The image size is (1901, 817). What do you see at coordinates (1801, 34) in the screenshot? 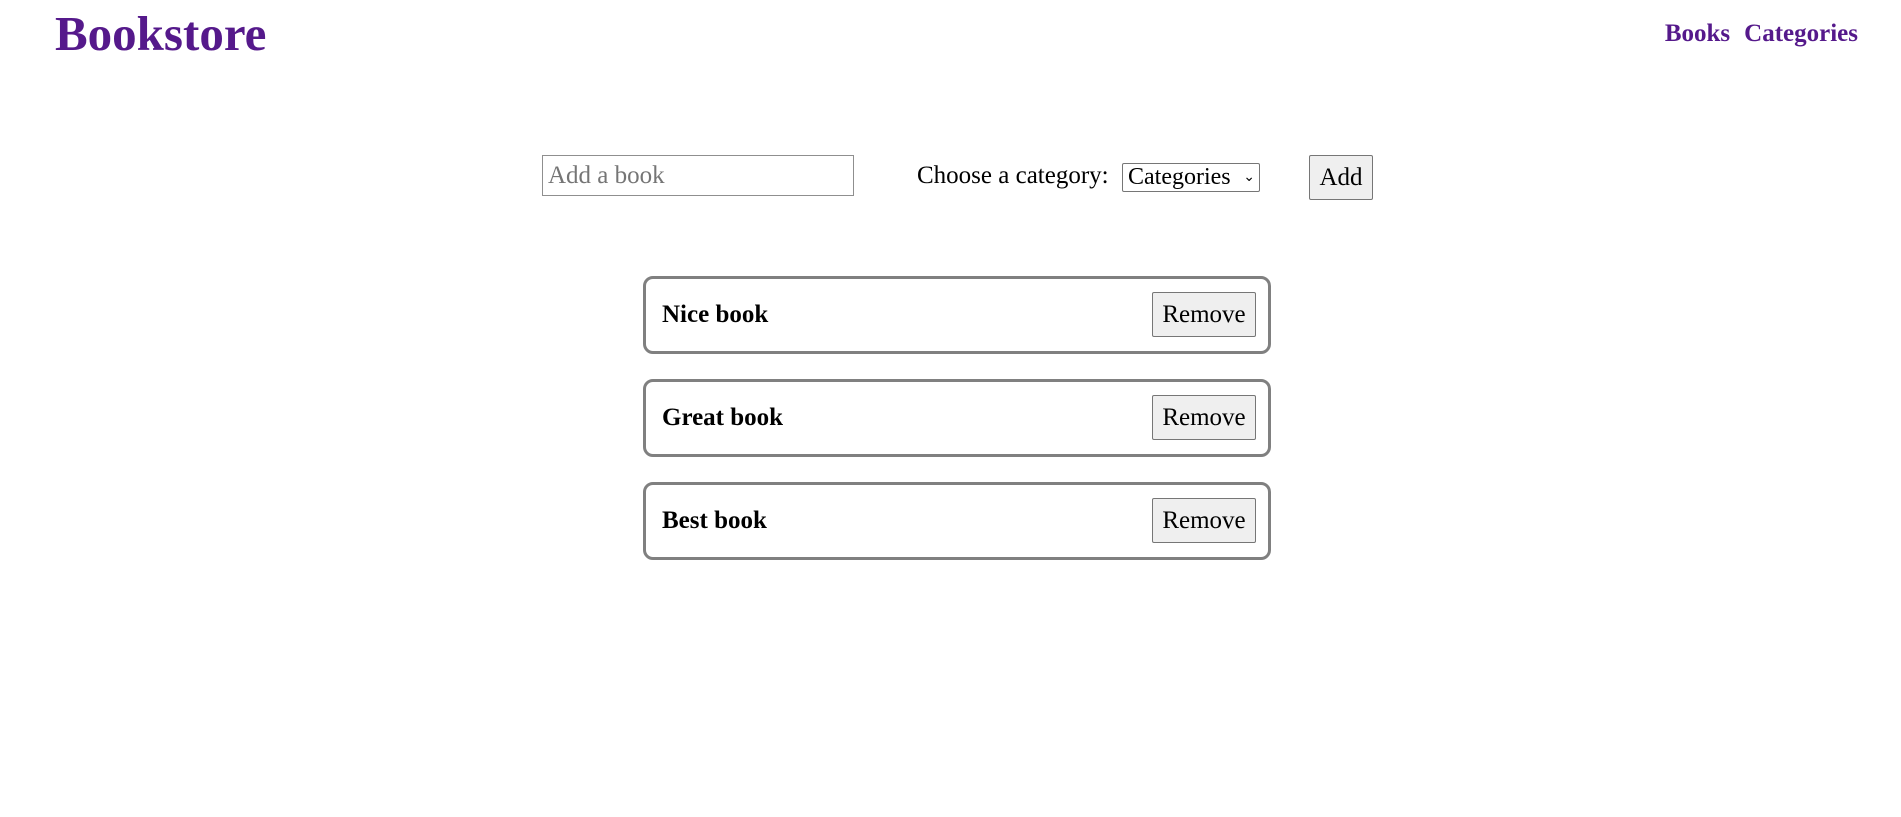
I see `nav-link-categories: Categories` at bounding box center [1801, 34].